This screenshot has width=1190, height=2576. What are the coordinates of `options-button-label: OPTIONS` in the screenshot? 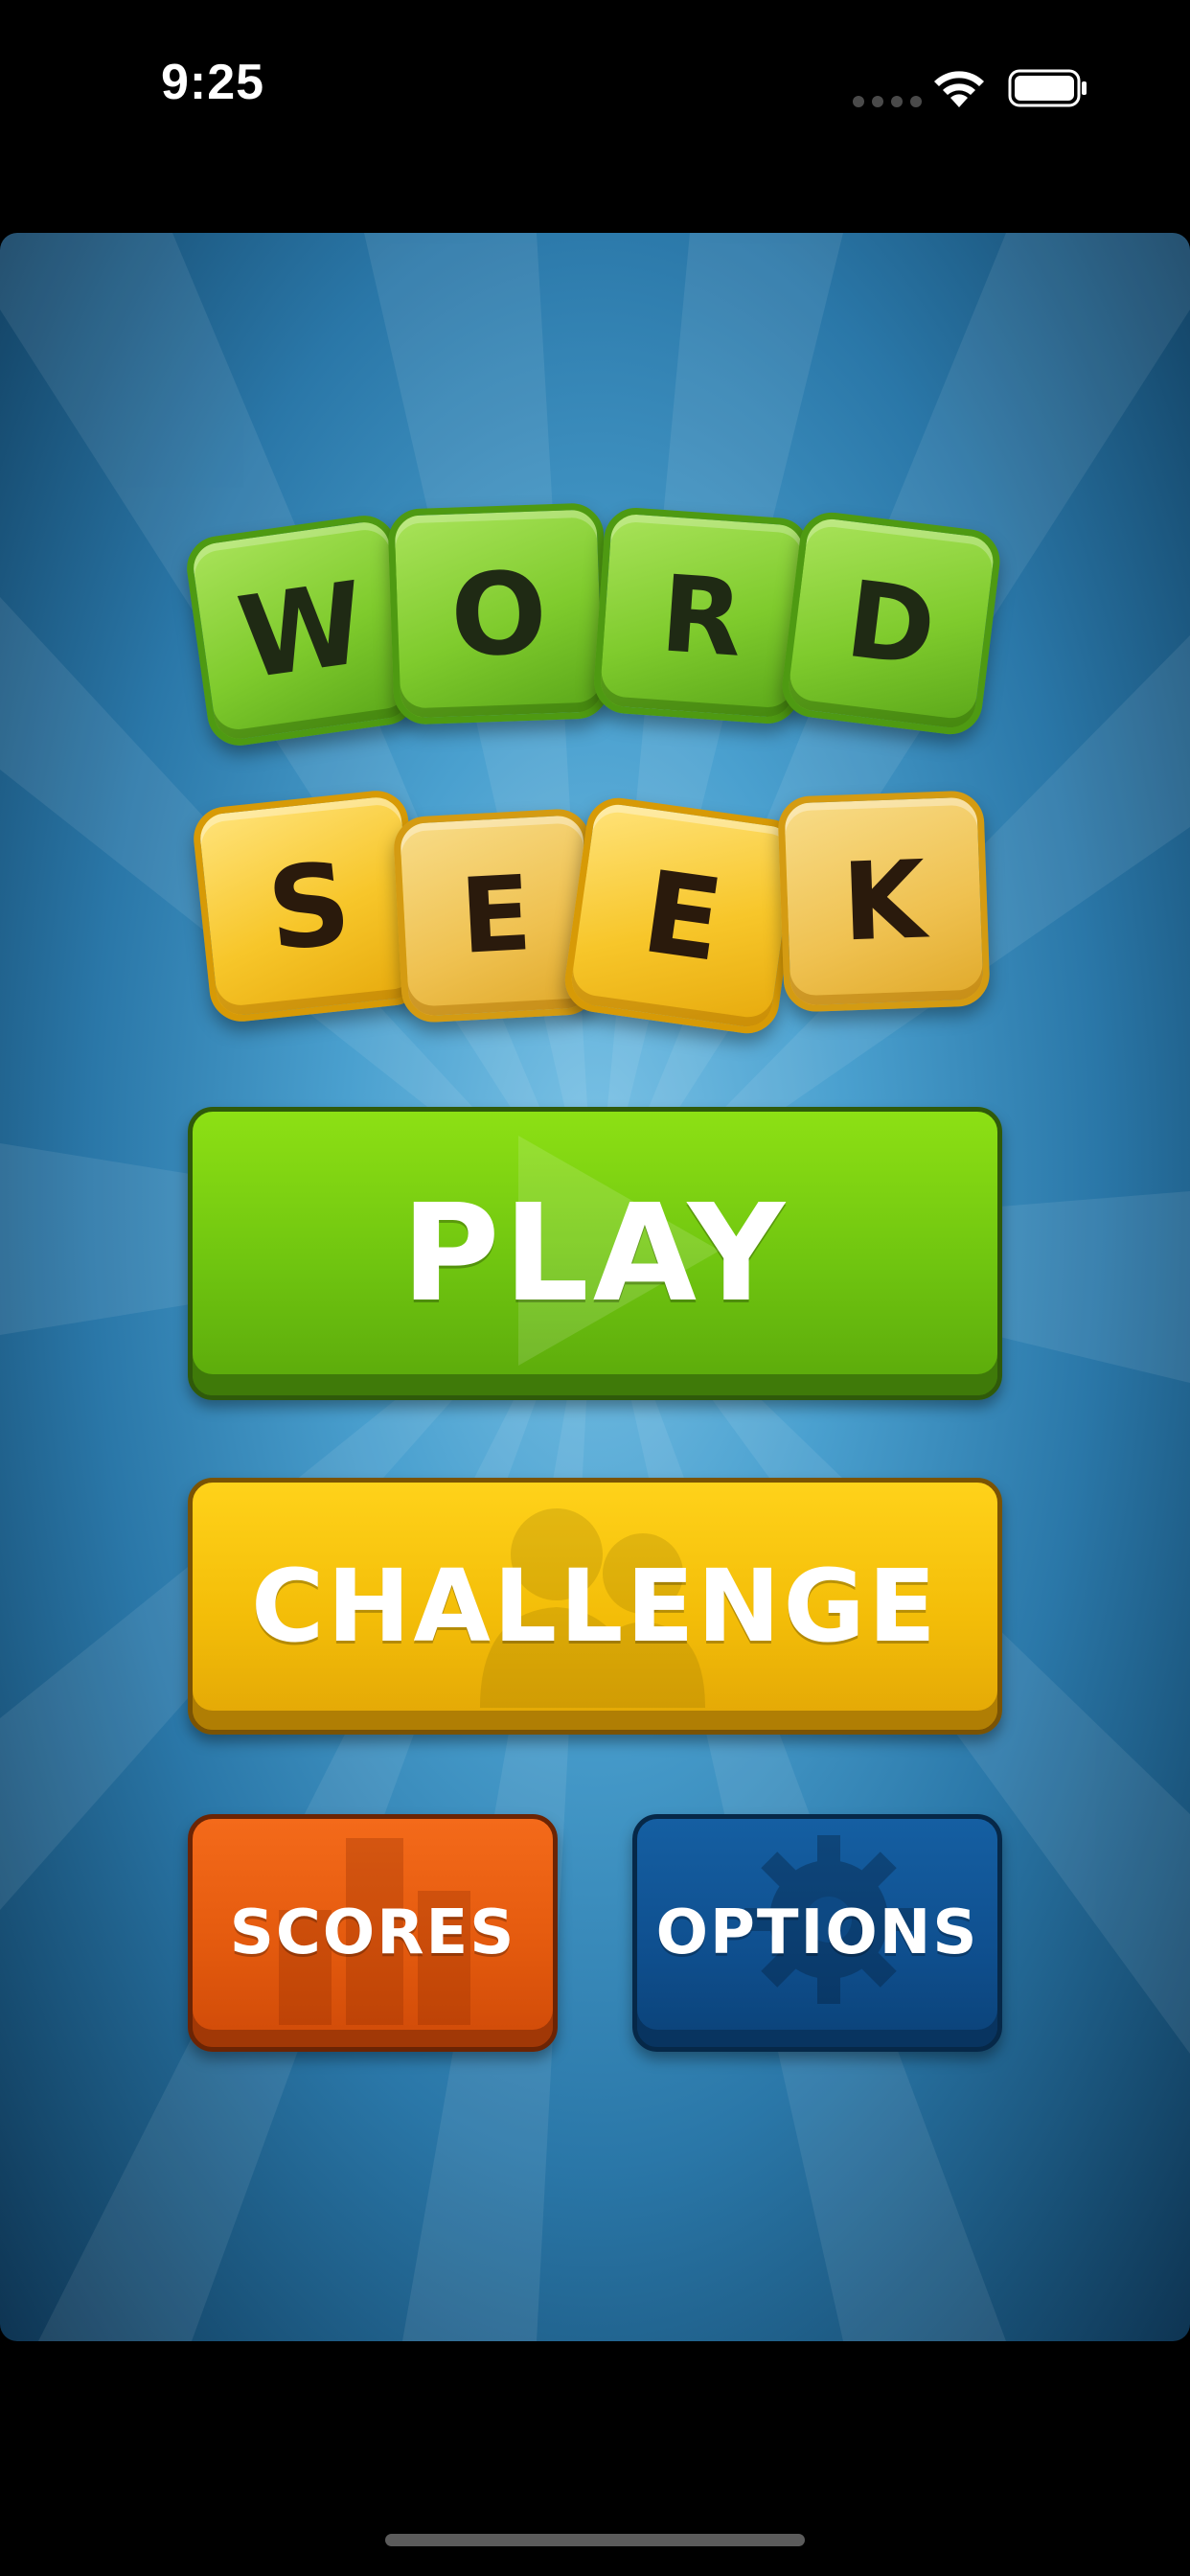 It's located at (817, 1933).